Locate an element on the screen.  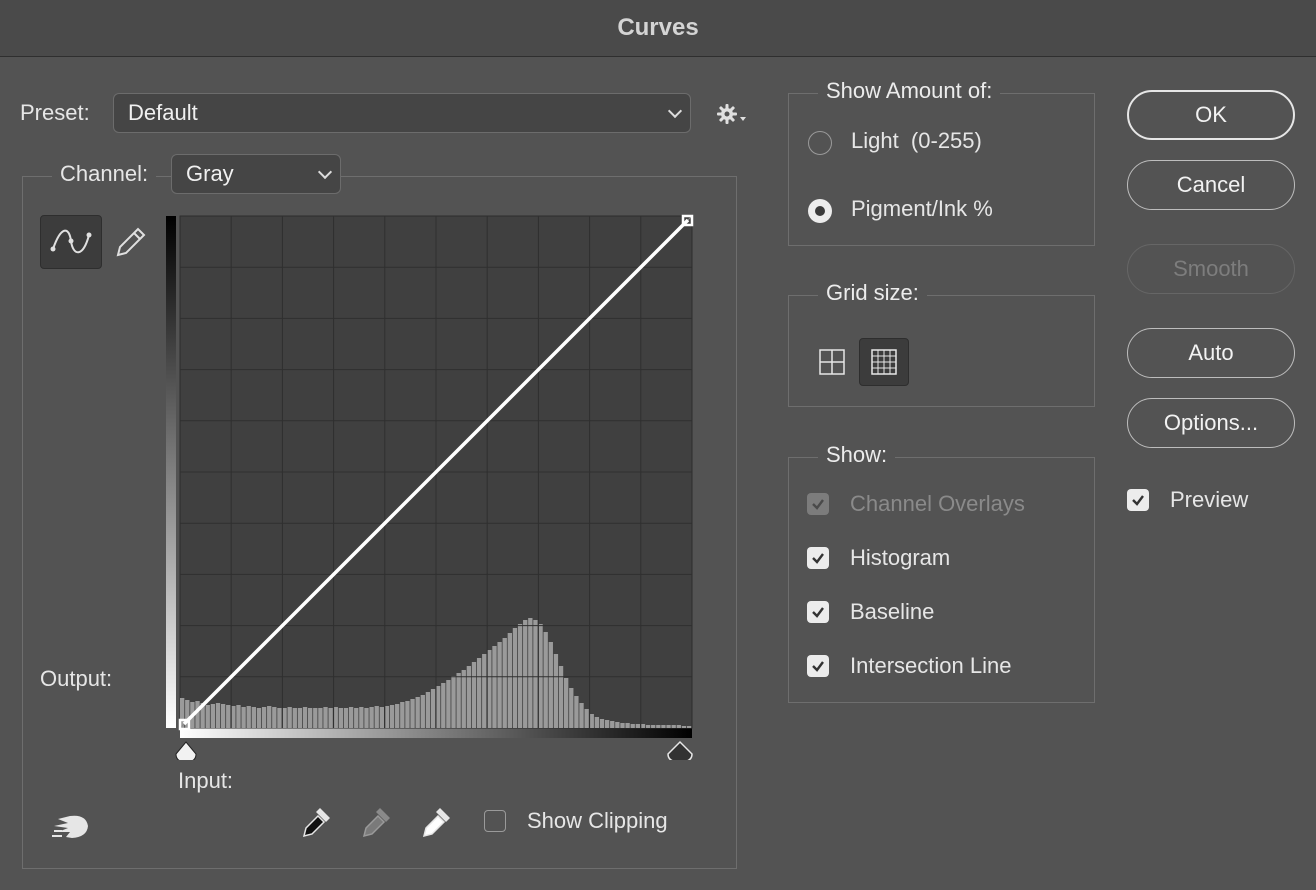
chevron-down-icon is located at coordinates (325, 172).